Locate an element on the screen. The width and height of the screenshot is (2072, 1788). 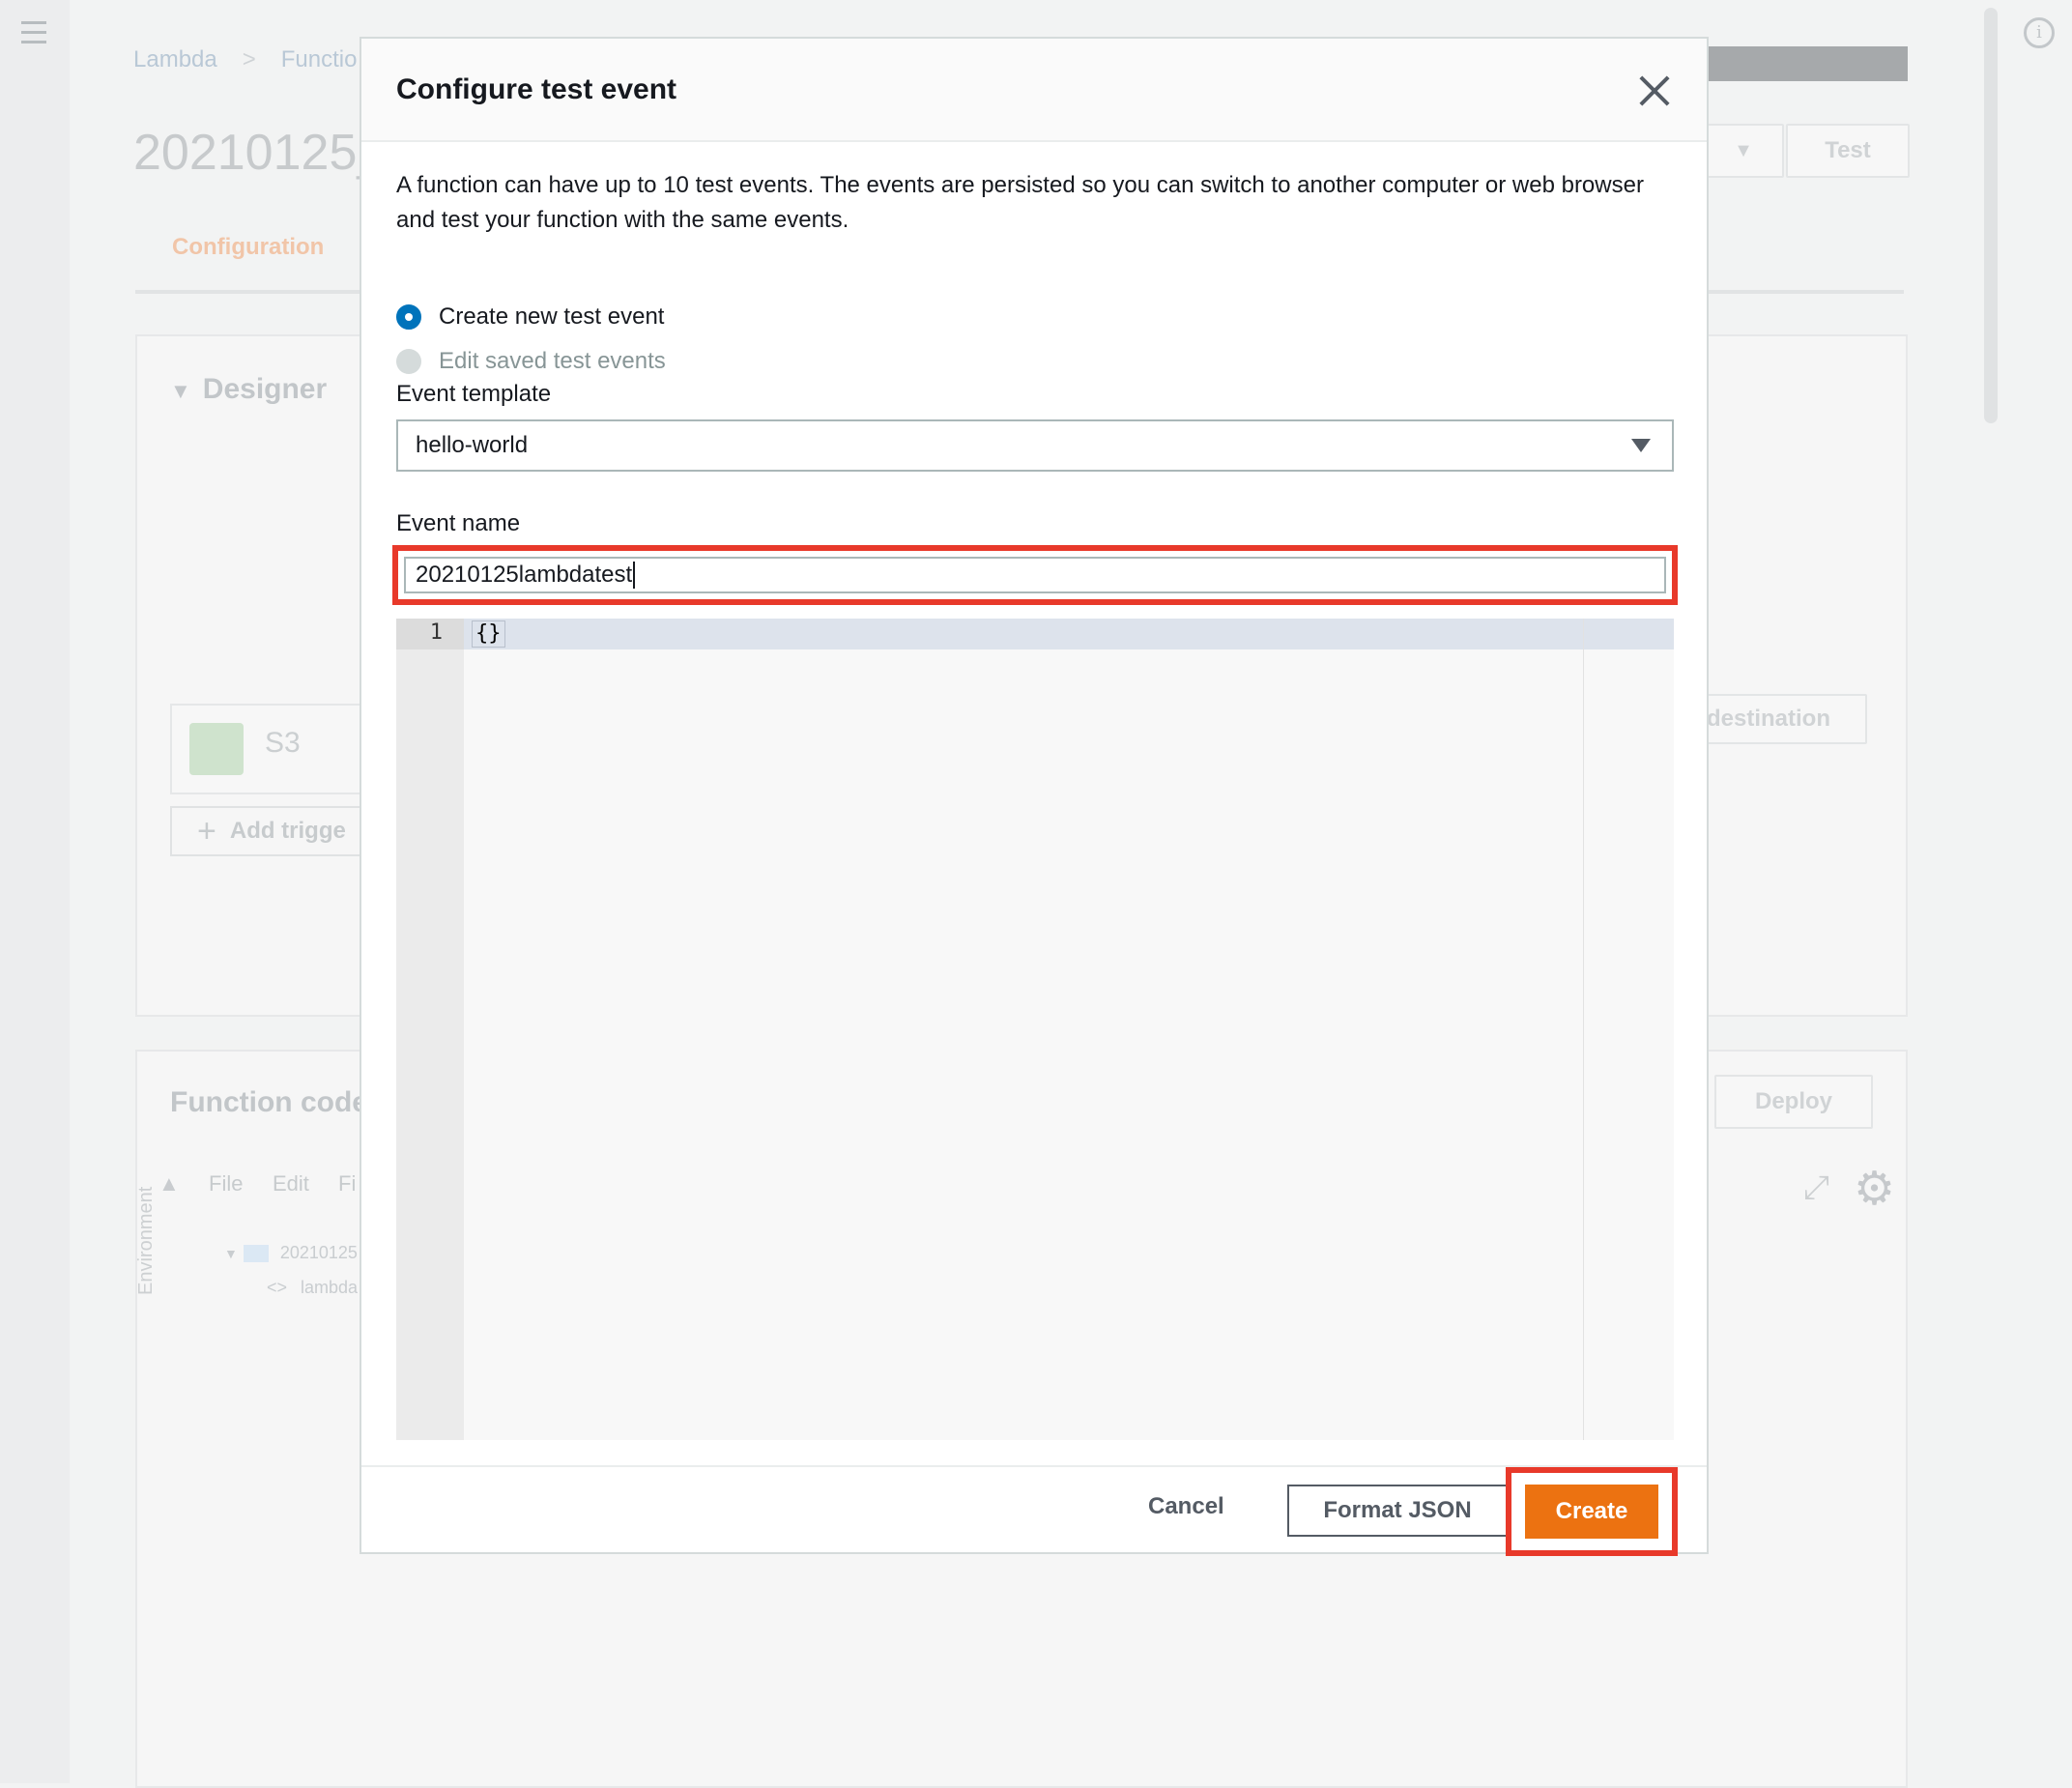
close-icon is located at coordinates (1654, 91).